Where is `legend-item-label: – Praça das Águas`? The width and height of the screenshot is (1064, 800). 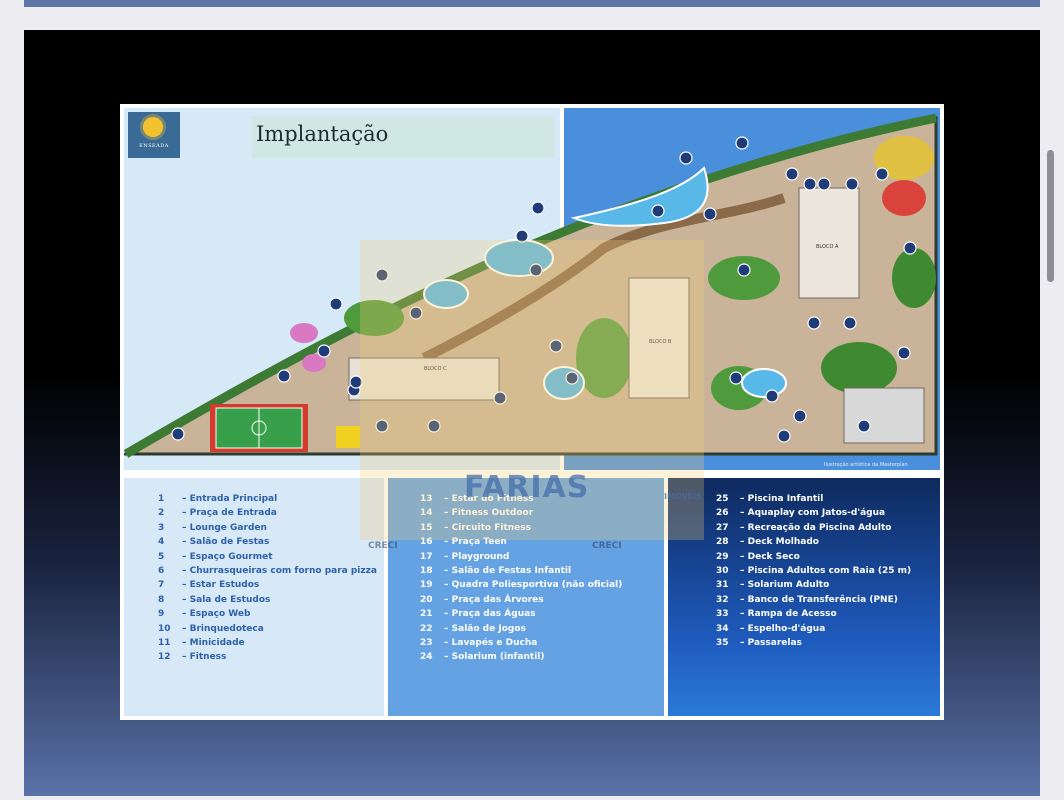
legend-item-label: – Praça das Águas is located at coordinates (490, 614).